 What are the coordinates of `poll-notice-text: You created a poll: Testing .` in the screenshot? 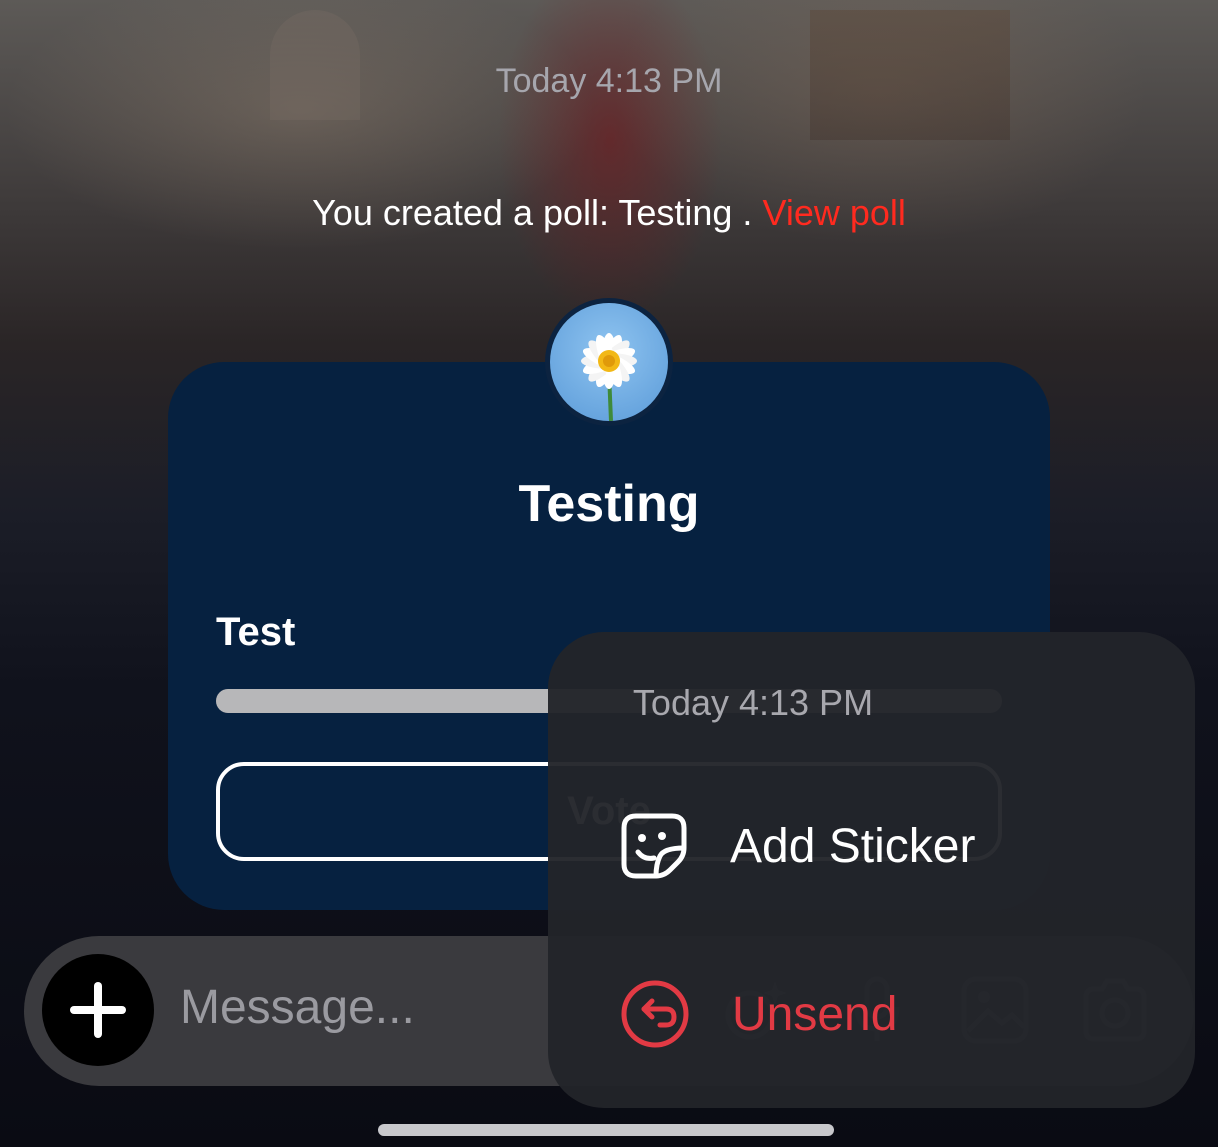 It's located at (532, 212).